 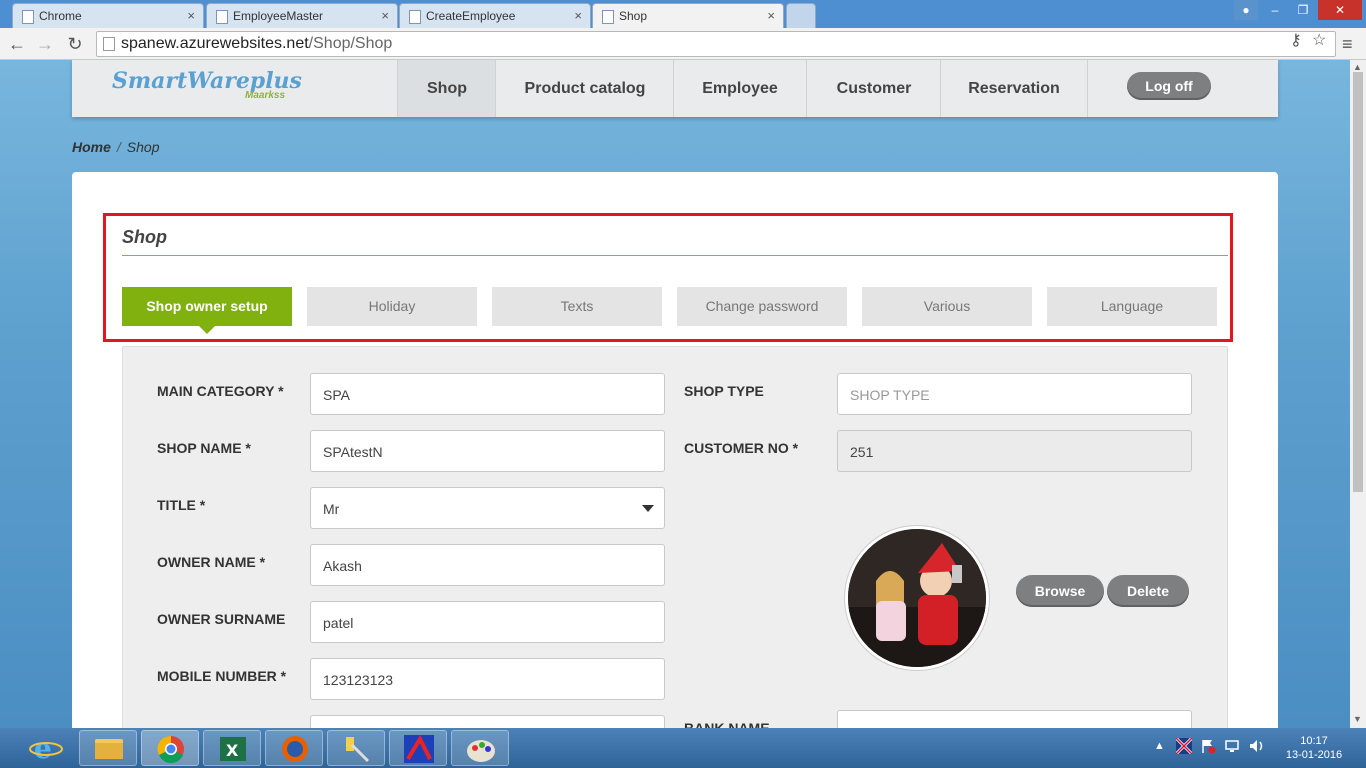 What do you see at coordinates (204, 448) in the screenshot?
I see `shop-name-label: SHOP NAME *` at bounding box center [204, 448].